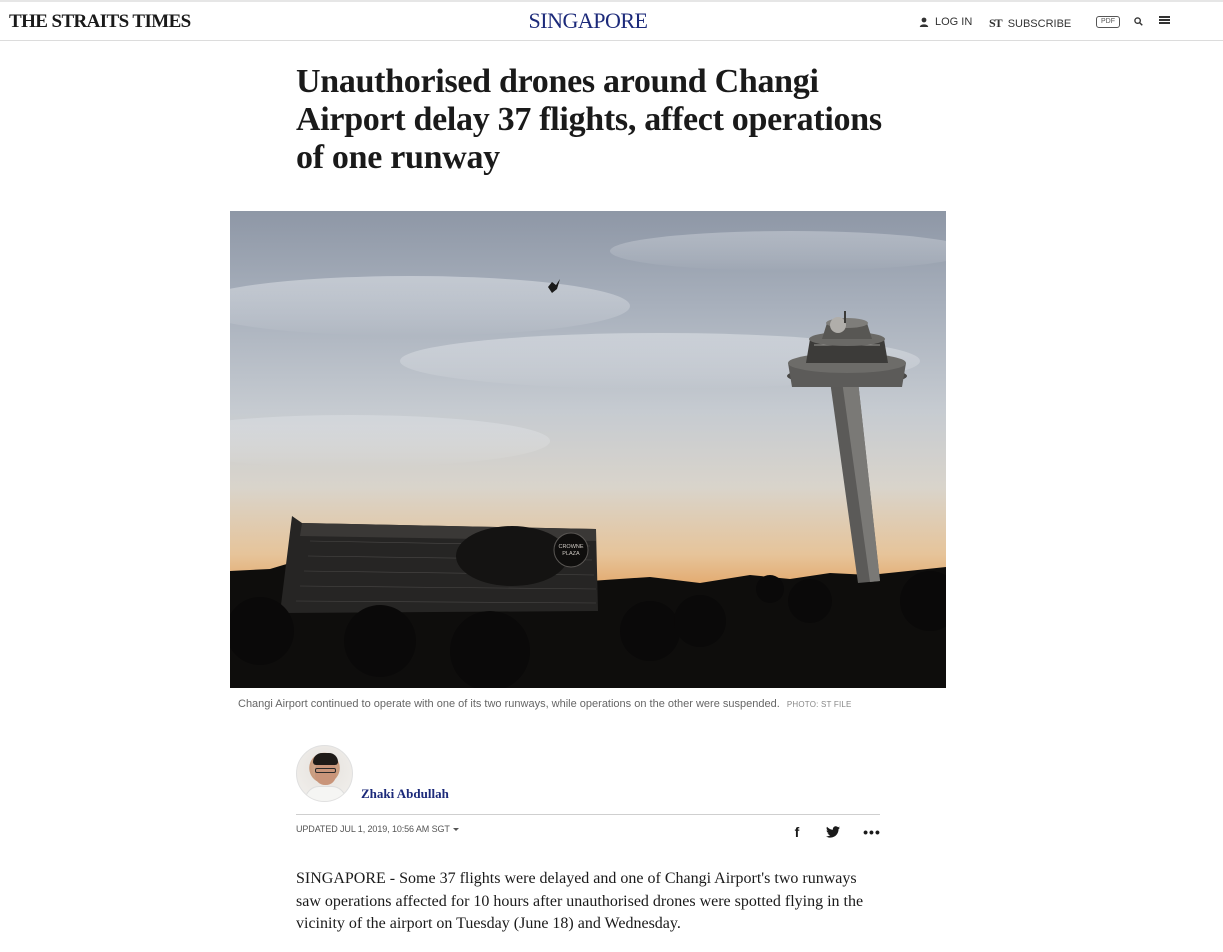 The image size is (1223, 952). I want to click on more-share-button: •••, so click(872, 832).